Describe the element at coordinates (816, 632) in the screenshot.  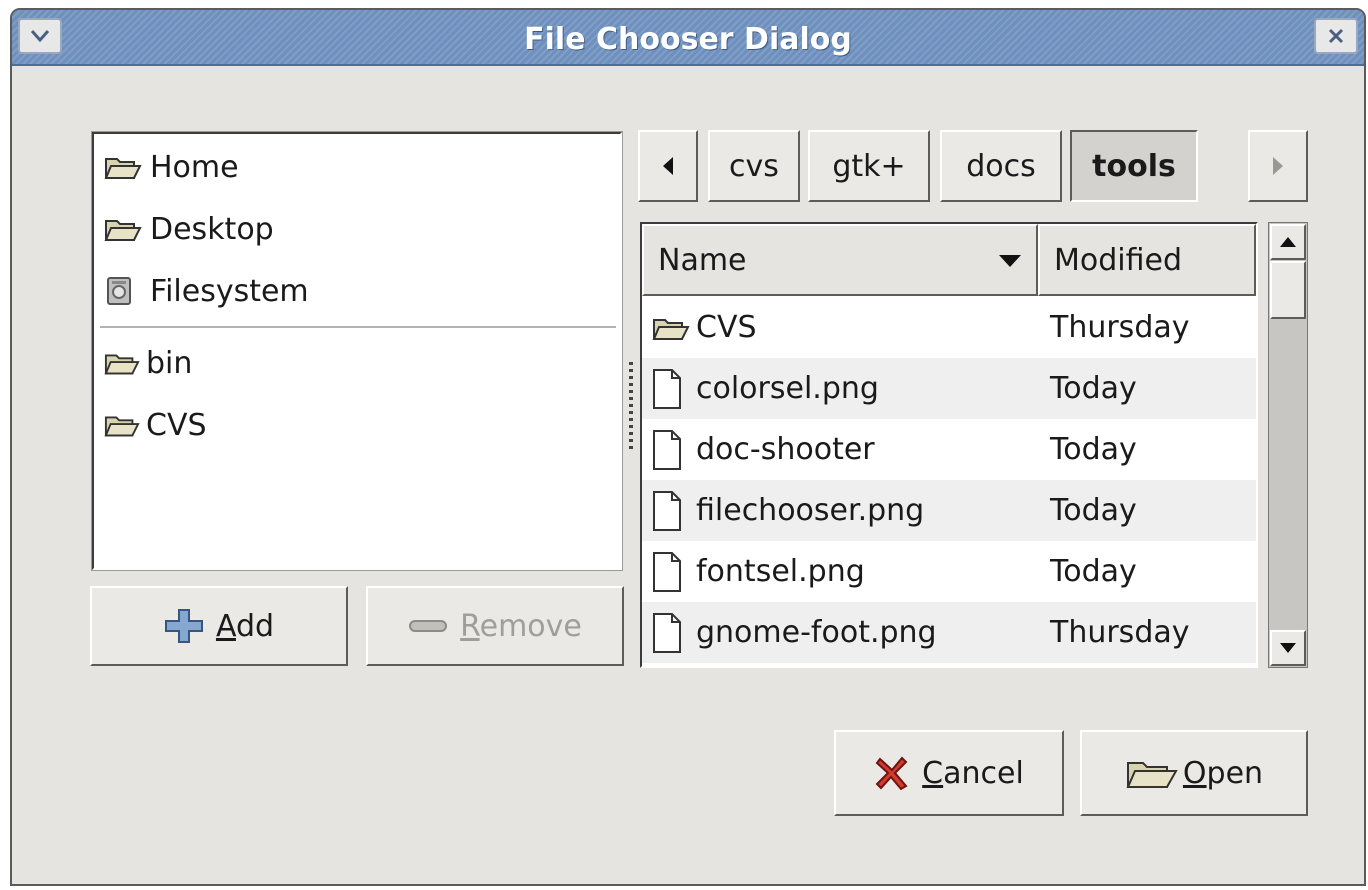
I see `file-name: gnome-foot.png` at that location.